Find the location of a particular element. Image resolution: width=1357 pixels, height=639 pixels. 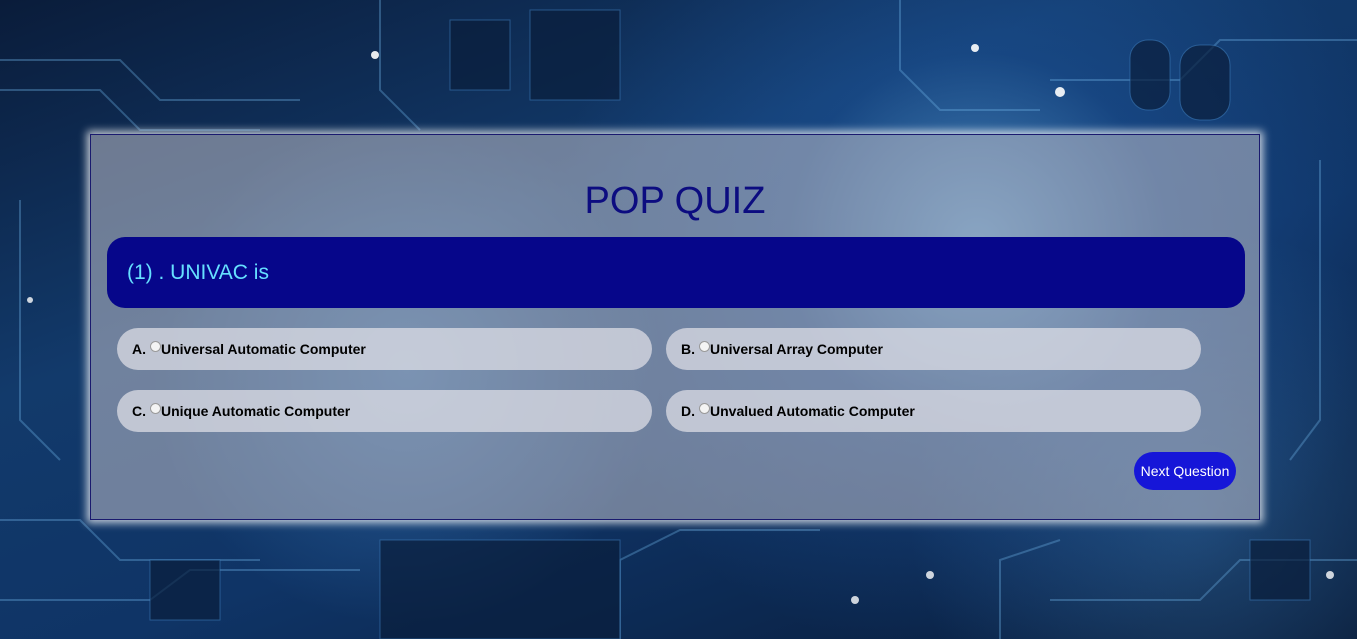

option-a: A. Universal Automatic Computer is located at coordinates (384, 349).